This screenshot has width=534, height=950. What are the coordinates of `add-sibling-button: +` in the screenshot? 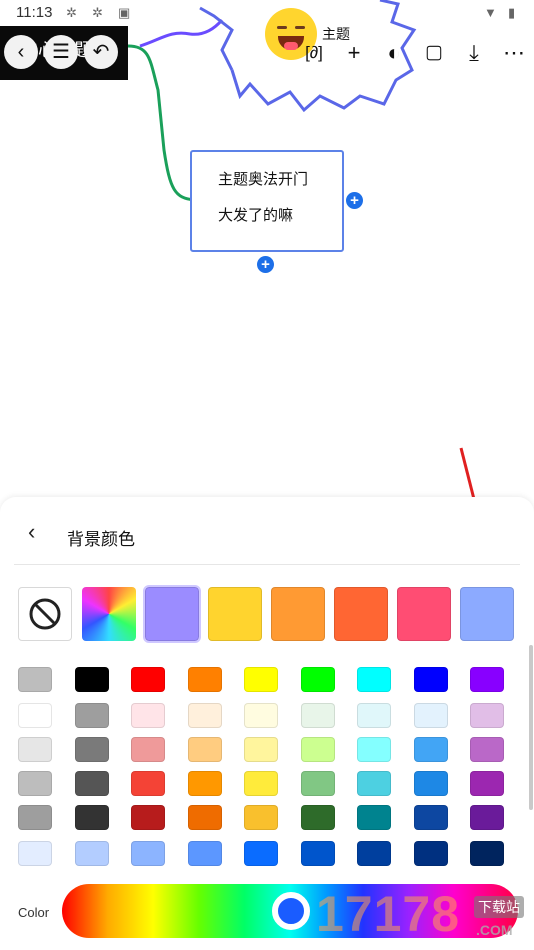 It's located at (354, 200).